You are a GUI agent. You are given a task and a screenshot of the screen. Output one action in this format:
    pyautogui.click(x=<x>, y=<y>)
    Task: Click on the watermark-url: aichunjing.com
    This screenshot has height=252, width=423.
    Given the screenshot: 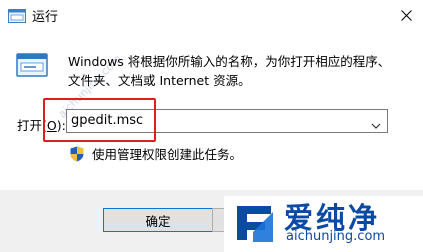 What is the action you would take?
    pyautogui.click(x=336, y=236)
    